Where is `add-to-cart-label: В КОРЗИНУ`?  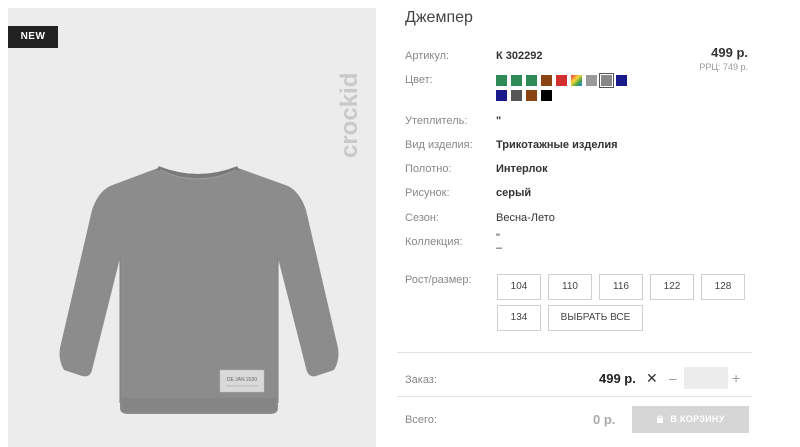
add-to-cart-label: В КОРЗИНУ is located at coordinates (697, 419).